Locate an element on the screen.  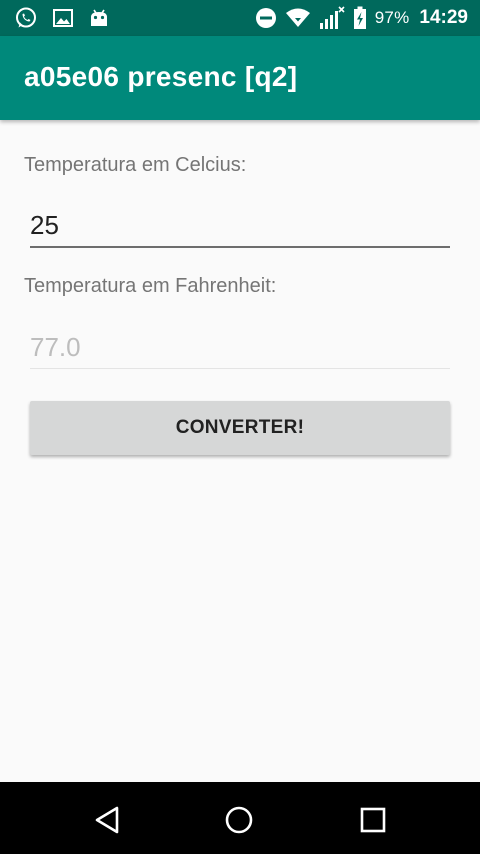
clock: 14:29 is located at coordinates (443, 17).